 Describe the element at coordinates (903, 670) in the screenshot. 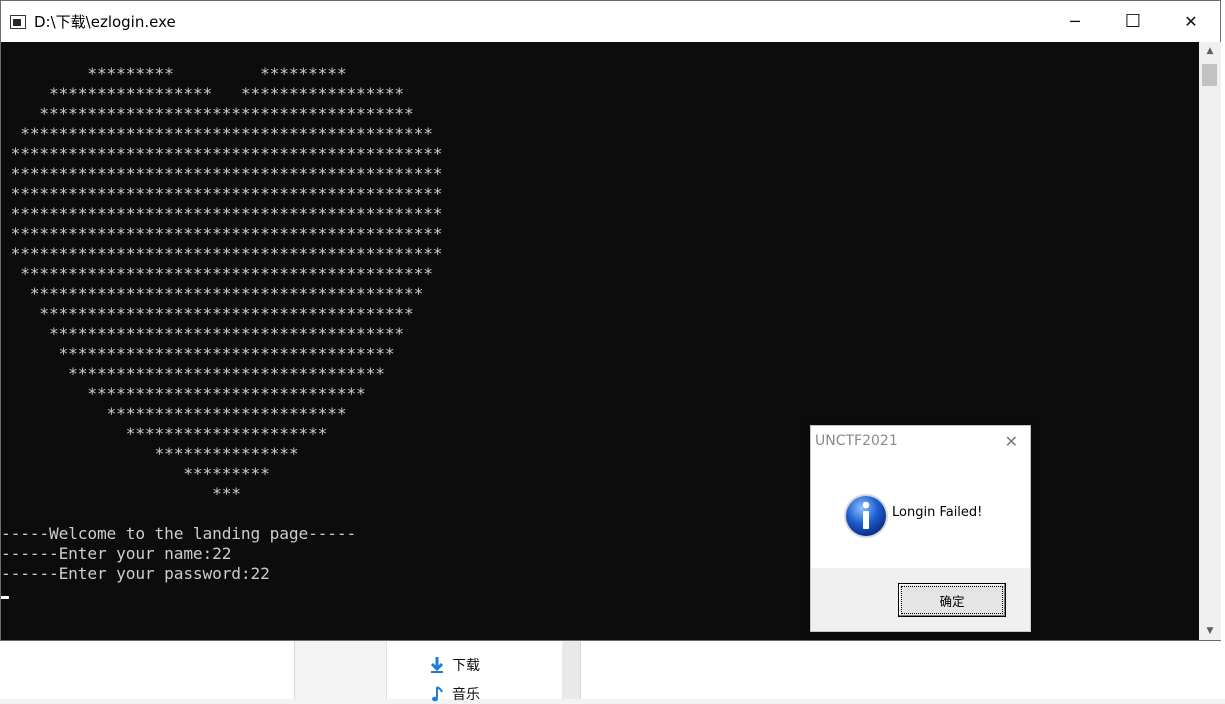

I see `explorer-content-pane` at that location.